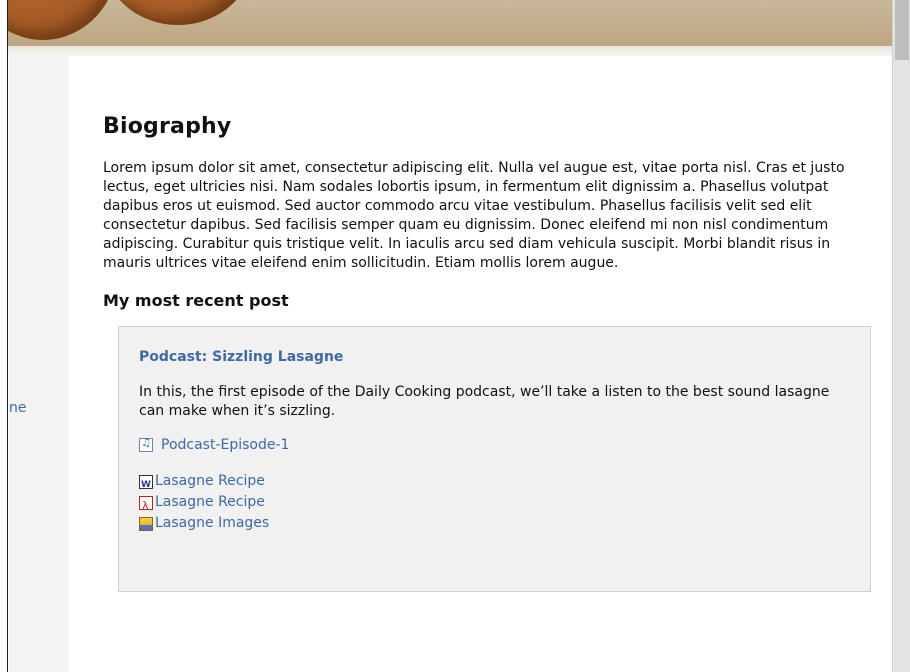  Describe the element at coordinates (225, 445) in the screenshot. I see `media-label: Podcast-Episode-1` at that location.